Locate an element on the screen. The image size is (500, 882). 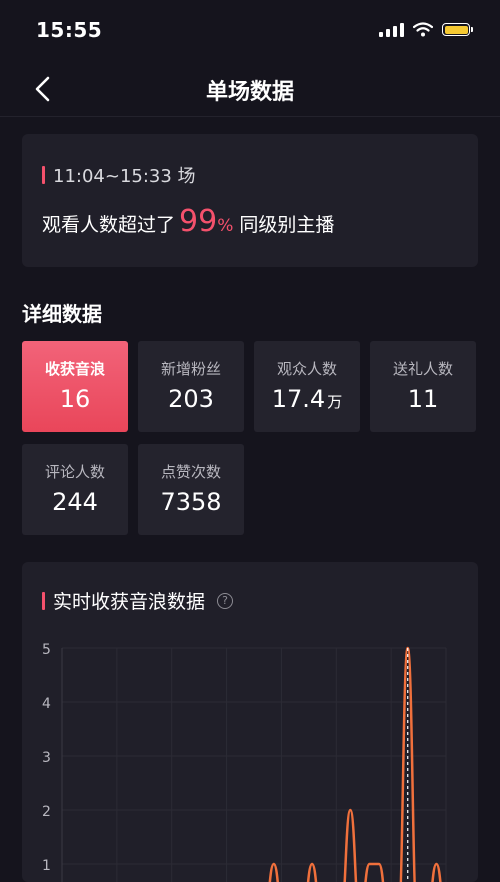
wifi-icon is located at coordinates (423, 29).